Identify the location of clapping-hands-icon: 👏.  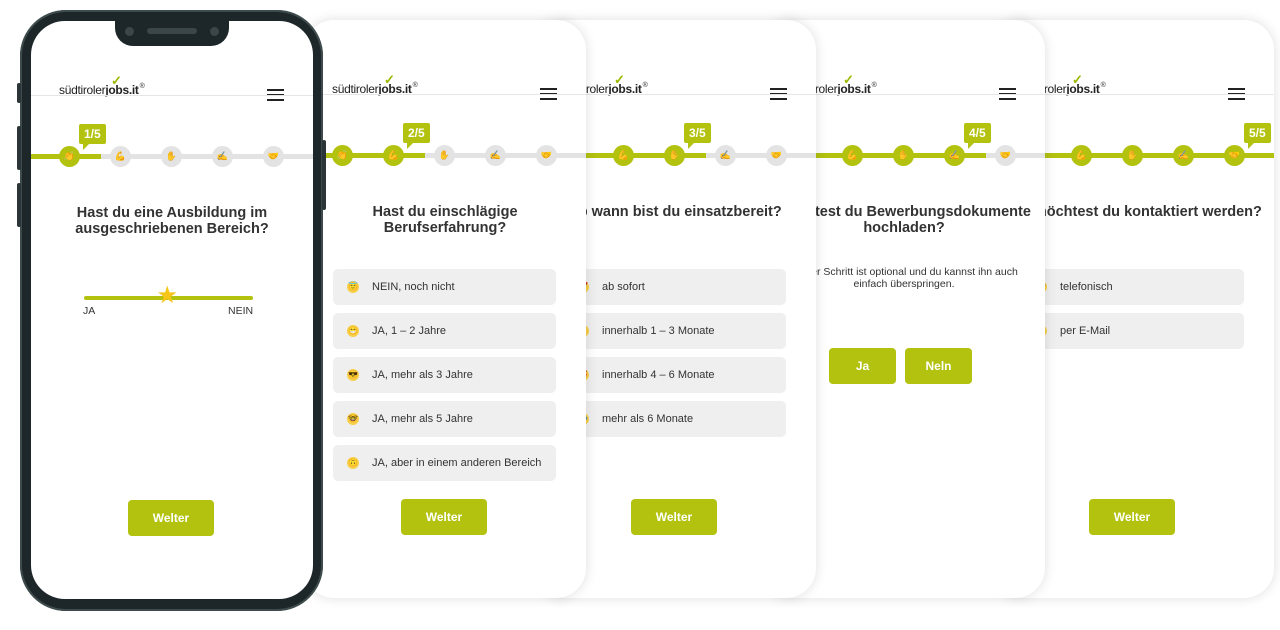
(69, 156).